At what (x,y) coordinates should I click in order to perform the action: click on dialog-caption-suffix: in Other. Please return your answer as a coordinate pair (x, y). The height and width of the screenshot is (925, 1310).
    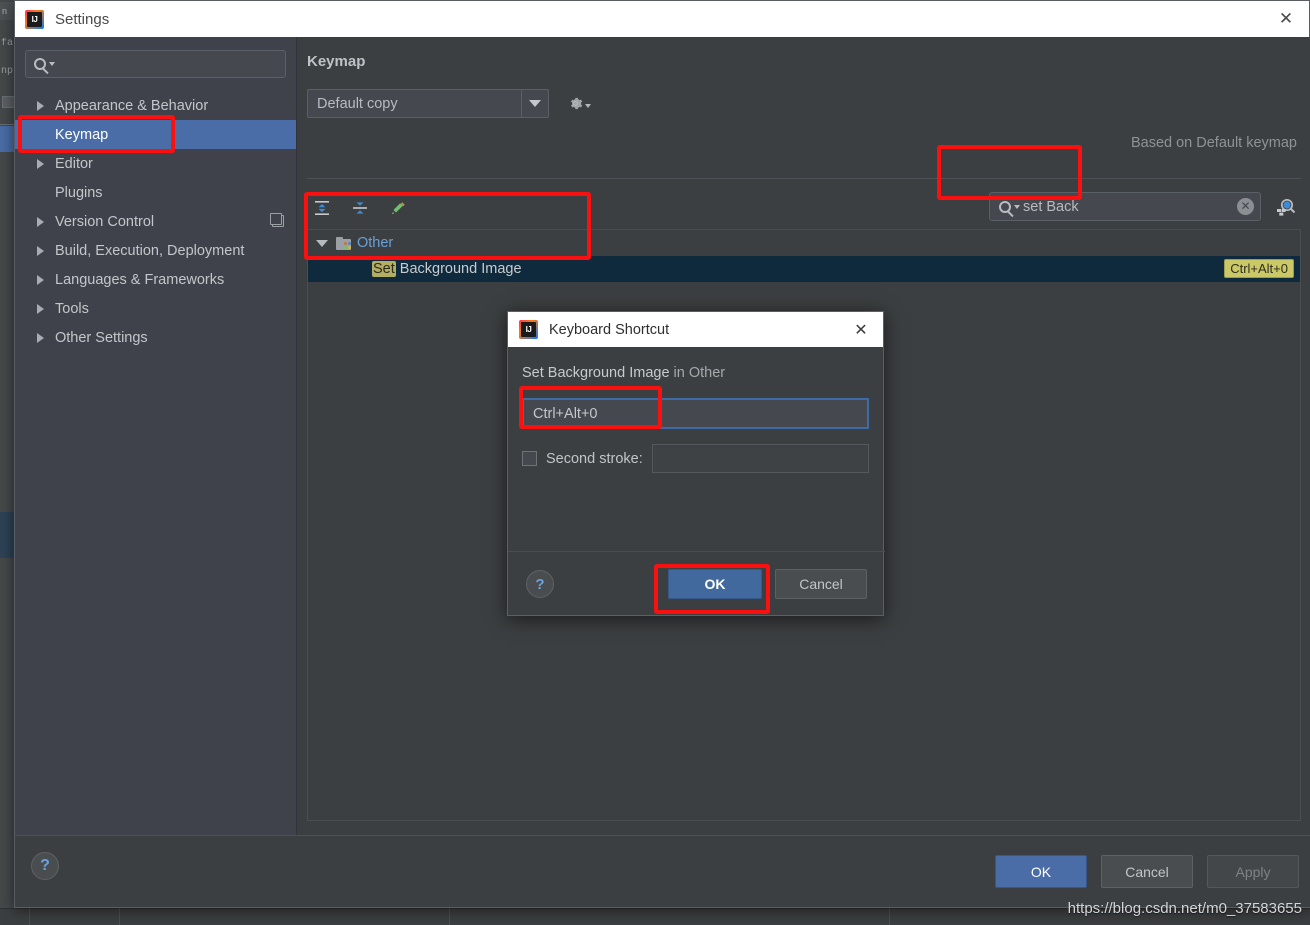
    Looking at the image, I should click on (697, 373).